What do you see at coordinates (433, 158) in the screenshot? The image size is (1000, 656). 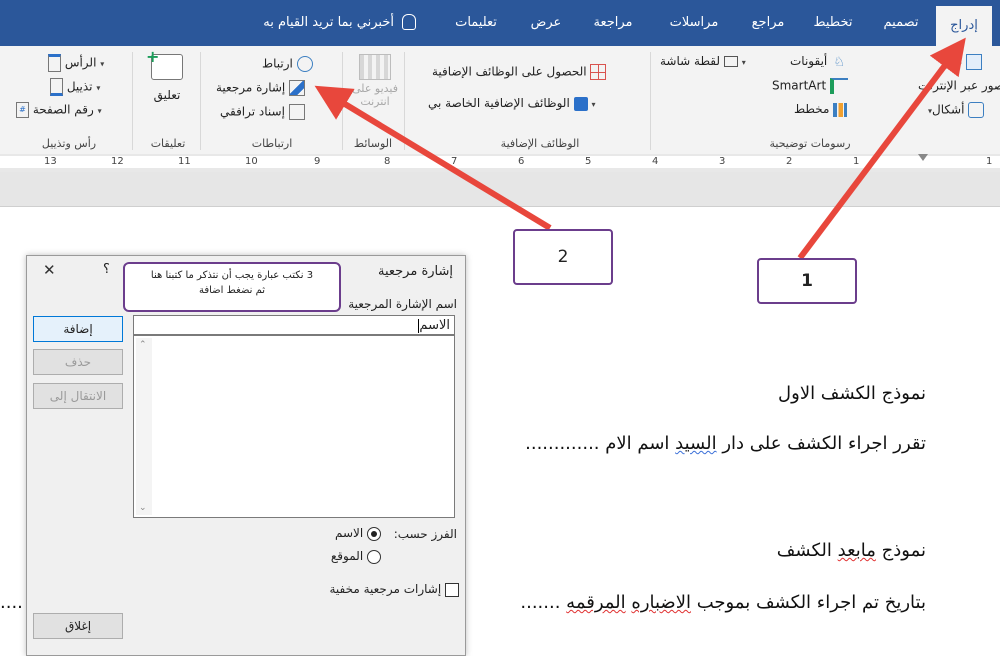 I see `arrow-to-bookmark` at bounding box center [433, 158].